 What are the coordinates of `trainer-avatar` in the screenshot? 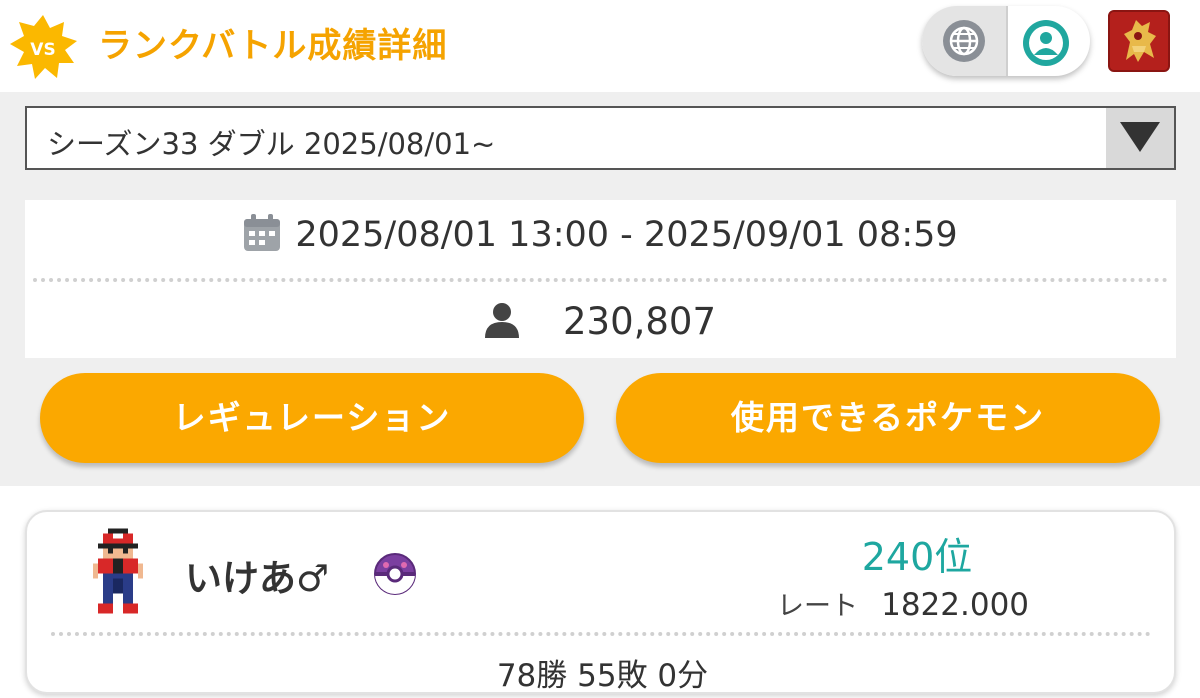 It's located at (1139, 41).